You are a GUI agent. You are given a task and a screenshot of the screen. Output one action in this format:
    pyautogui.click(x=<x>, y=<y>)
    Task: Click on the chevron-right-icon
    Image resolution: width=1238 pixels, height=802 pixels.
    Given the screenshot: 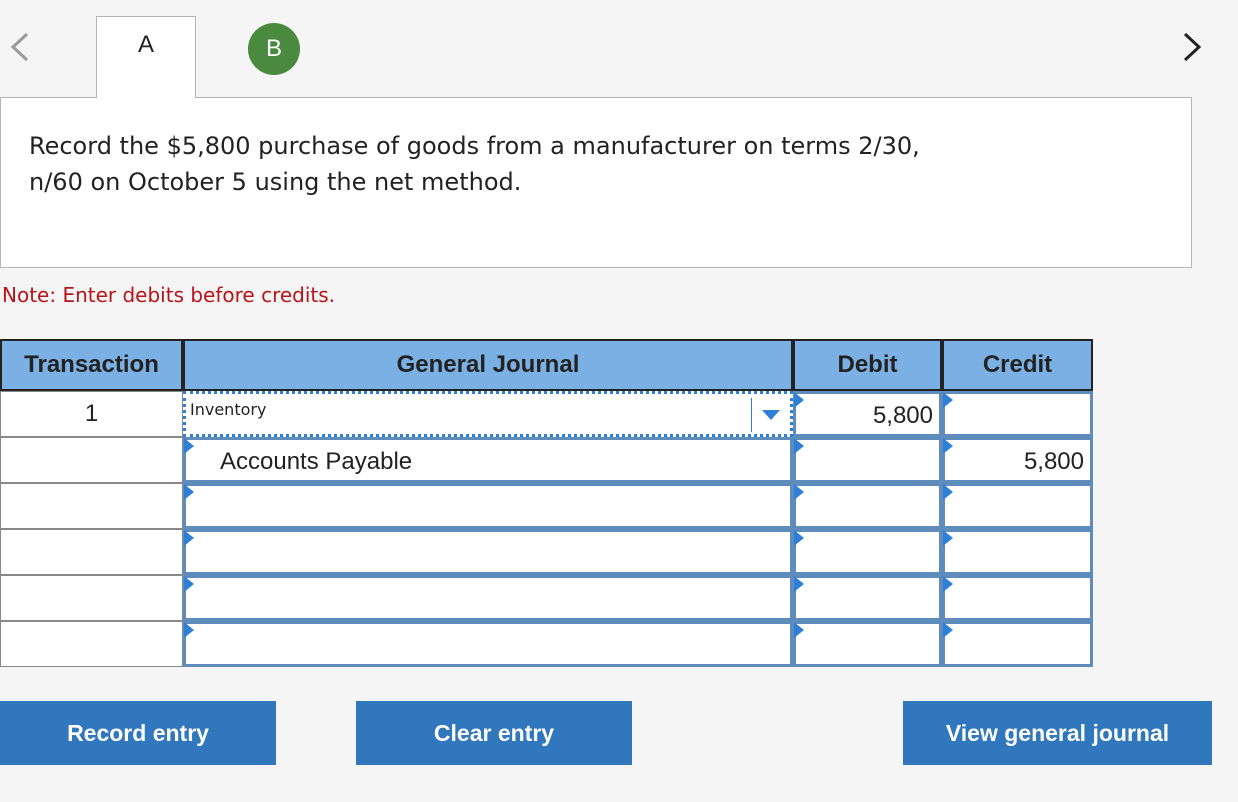 What is the action you would take?
    pyautogui.click(x=1192, y=47)
    